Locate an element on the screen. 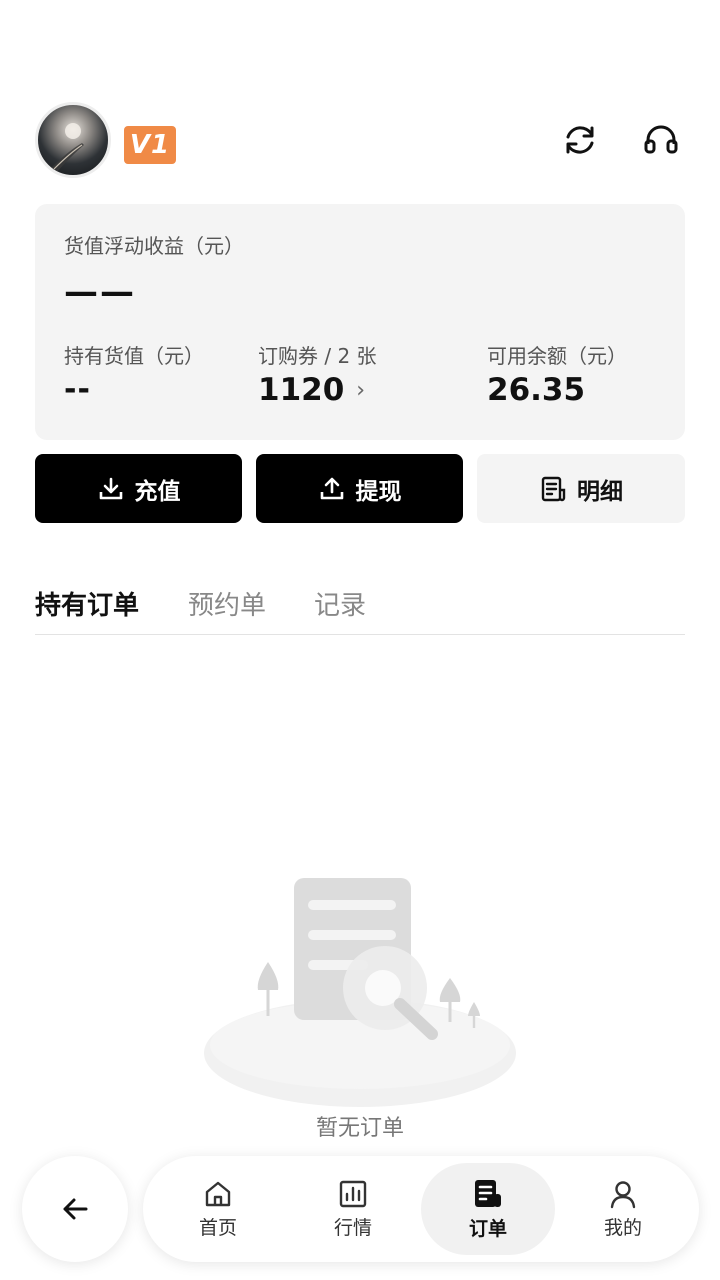 Image resolution: width=720 pixels, height=1280 pixels. upload-icon is located at coordinates (331, 488).